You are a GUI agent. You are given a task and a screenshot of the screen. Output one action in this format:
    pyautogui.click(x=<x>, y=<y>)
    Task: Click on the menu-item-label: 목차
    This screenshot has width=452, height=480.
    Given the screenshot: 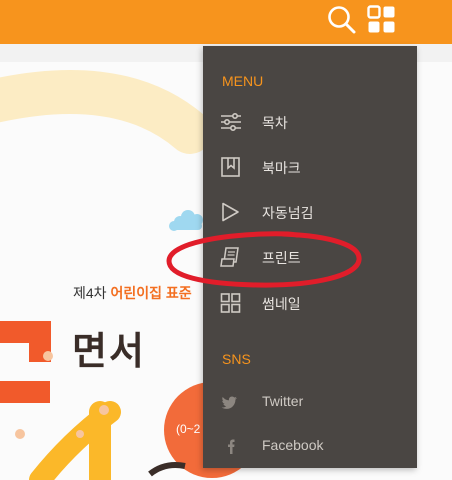 What is the action you would take?
    pyautogui.click(x=275, y=123)
    